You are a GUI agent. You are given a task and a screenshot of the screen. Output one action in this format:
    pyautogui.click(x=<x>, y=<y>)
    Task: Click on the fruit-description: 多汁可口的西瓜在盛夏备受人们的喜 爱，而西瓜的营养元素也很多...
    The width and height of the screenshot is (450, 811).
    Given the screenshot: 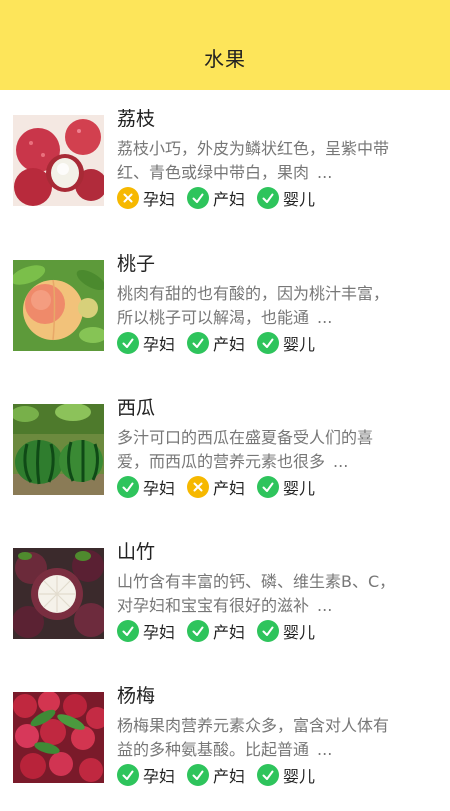 What is the action you would take?
    pyautogui.click(x=245, y=449)
    